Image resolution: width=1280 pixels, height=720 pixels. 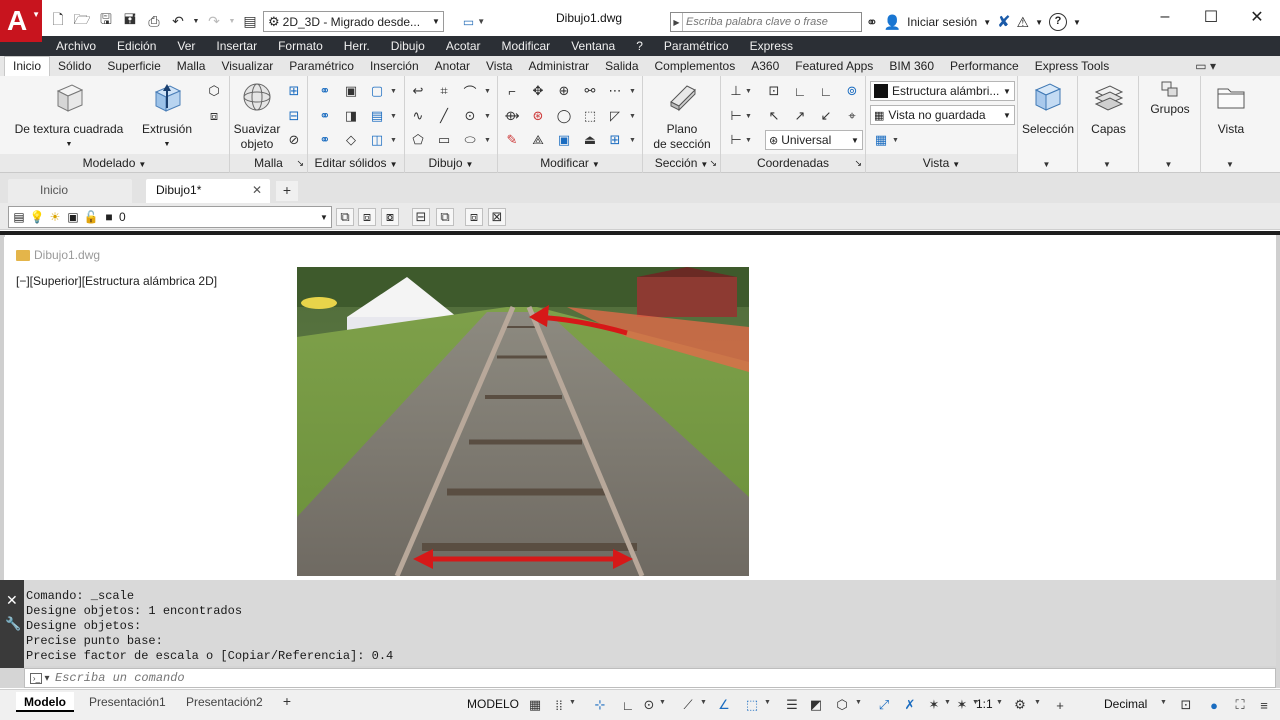 I want to click on stretch-icon: ⏏, so click(x=590, y=140).